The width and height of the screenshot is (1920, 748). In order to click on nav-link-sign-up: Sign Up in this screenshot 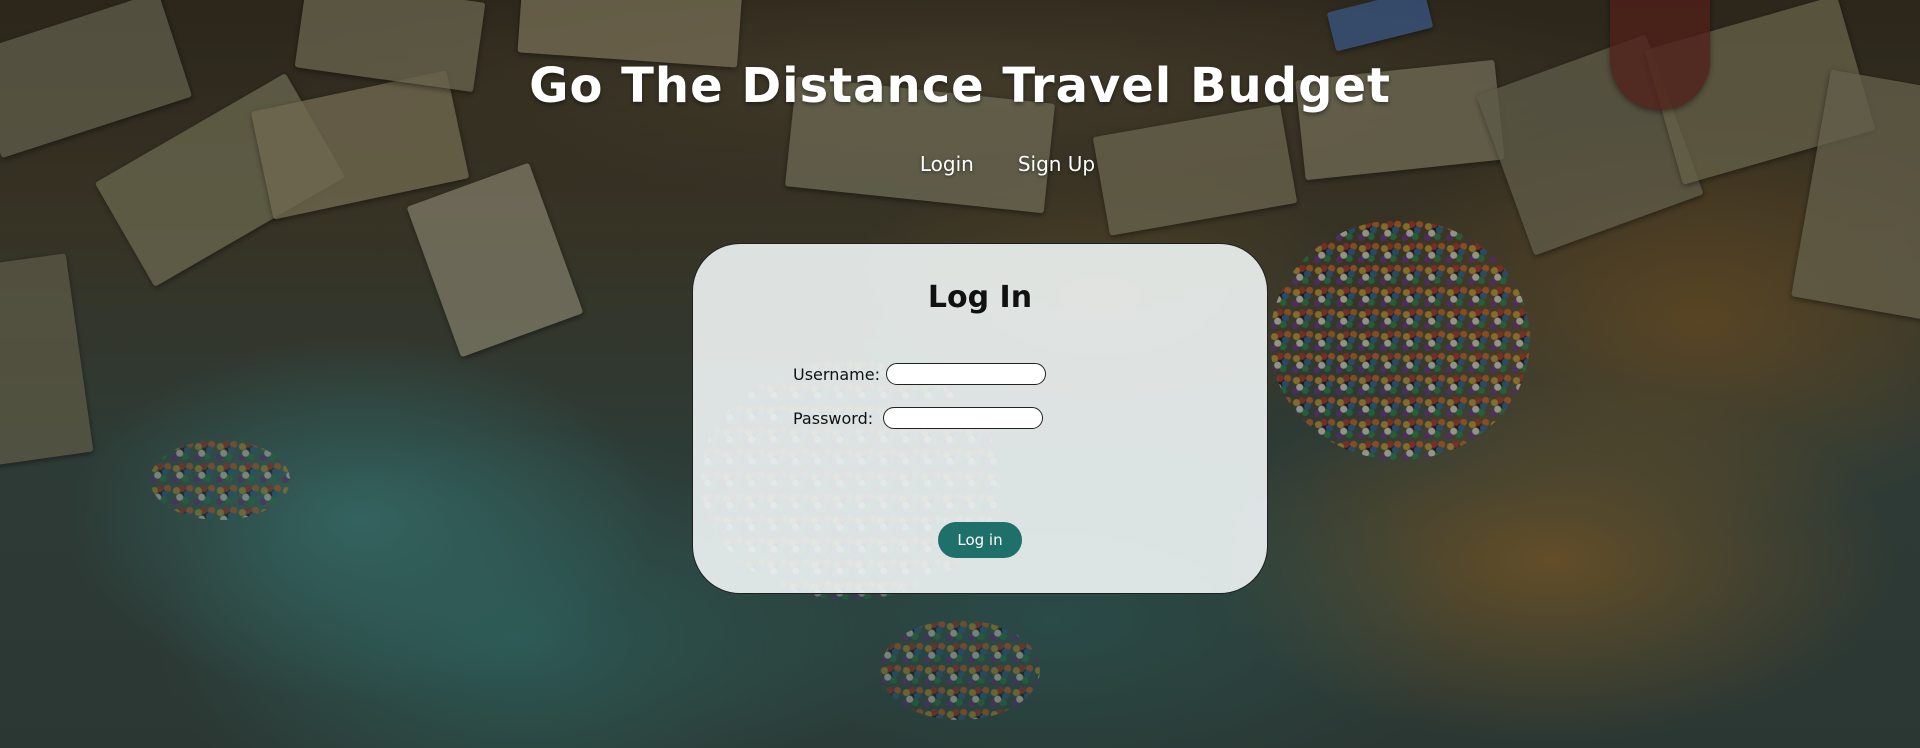, I will do `click(1056, 164)`.